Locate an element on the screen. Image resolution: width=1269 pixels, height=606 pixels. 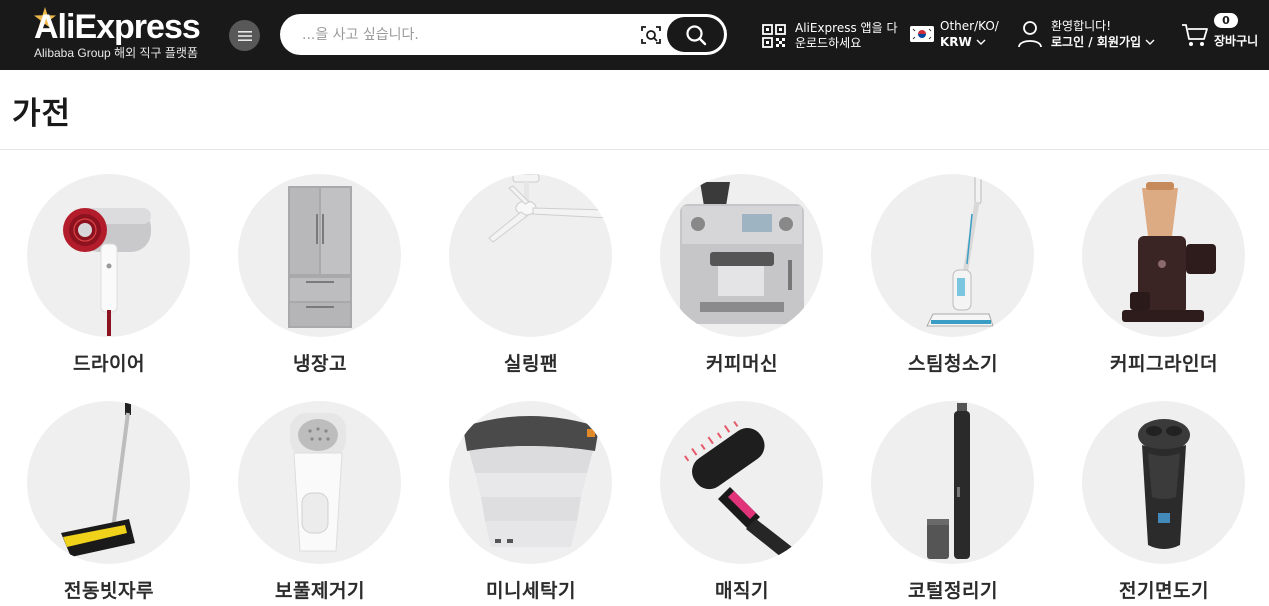
search-input is located at coordinates (467, 34).